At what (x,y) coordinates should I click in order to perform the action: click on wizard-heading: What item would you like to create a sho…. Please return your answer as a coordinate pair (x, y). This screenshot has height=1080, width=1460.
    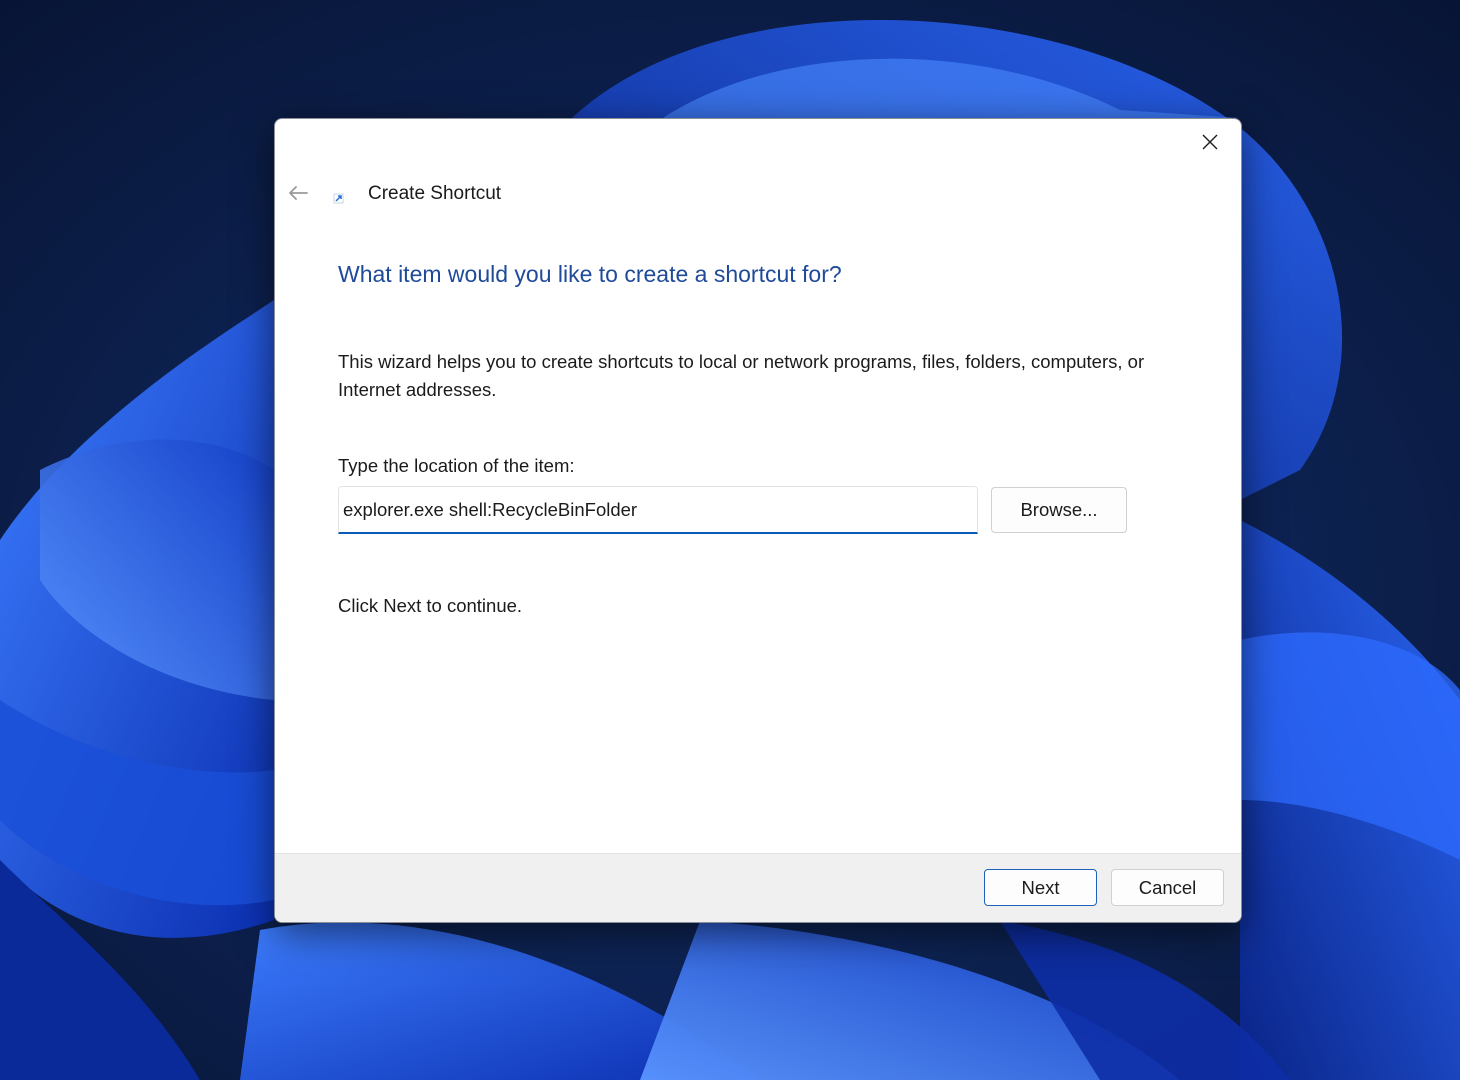
    Looking at the image, I should click on (590, 274).